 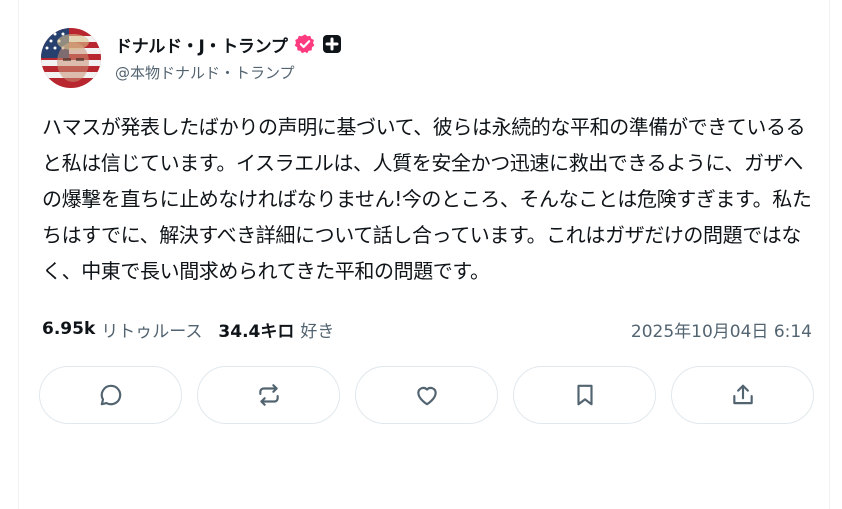 I want to click on repost-icon, so click(x=268, y=395).